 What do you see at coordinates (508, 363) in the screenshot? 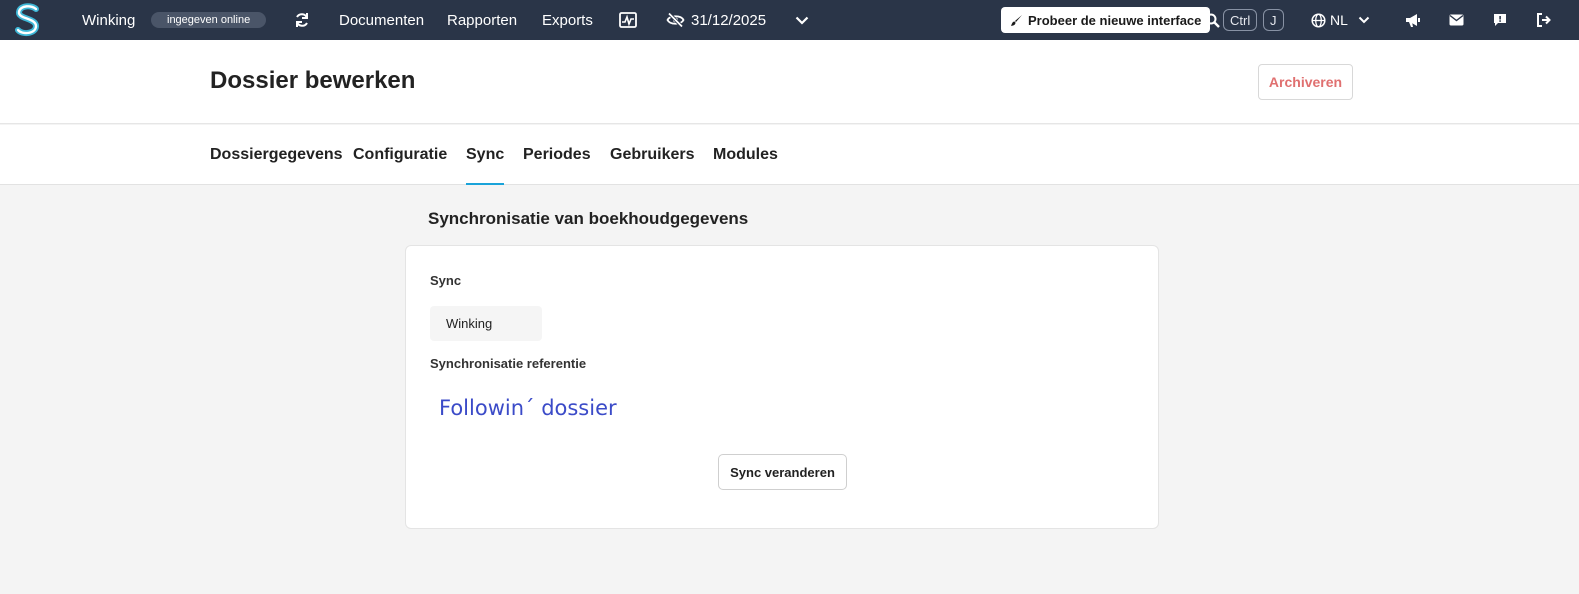
I see `reference-label: Synchronisatie referentie` at bounding box center [508, 363].